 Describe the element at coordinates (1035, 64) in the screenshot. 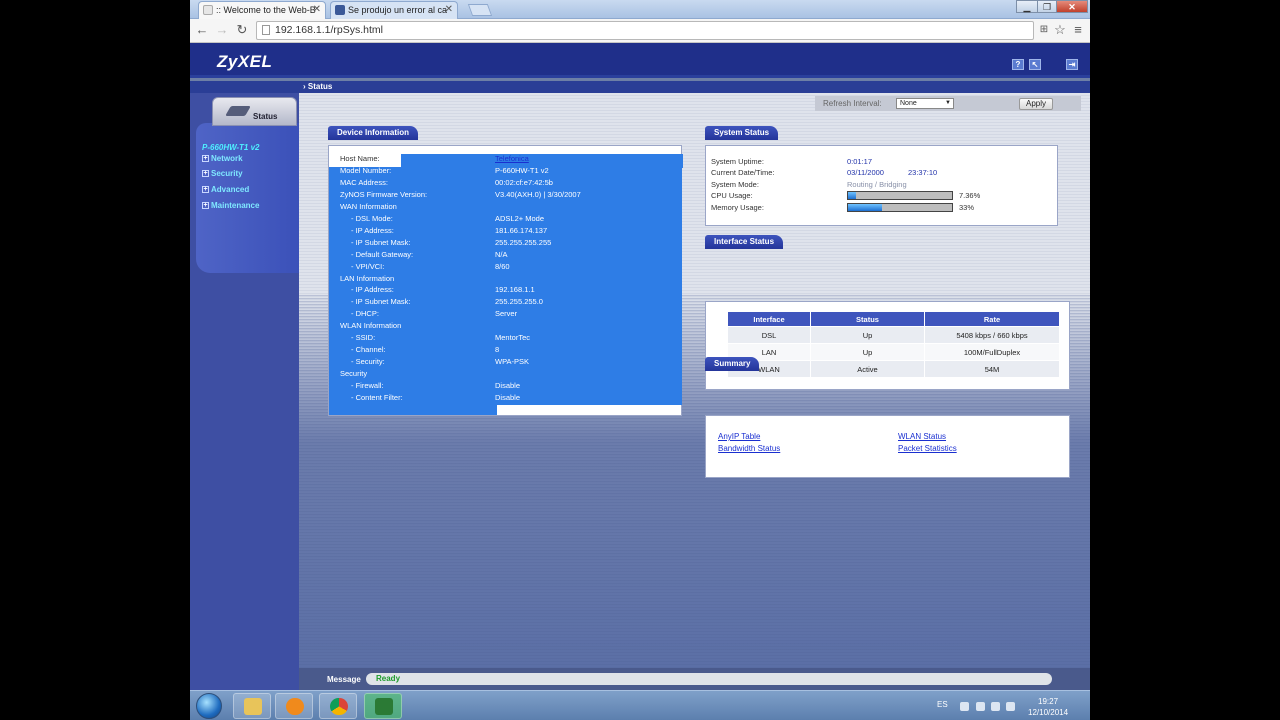

I see `wizard-icon: ↖` at that location.